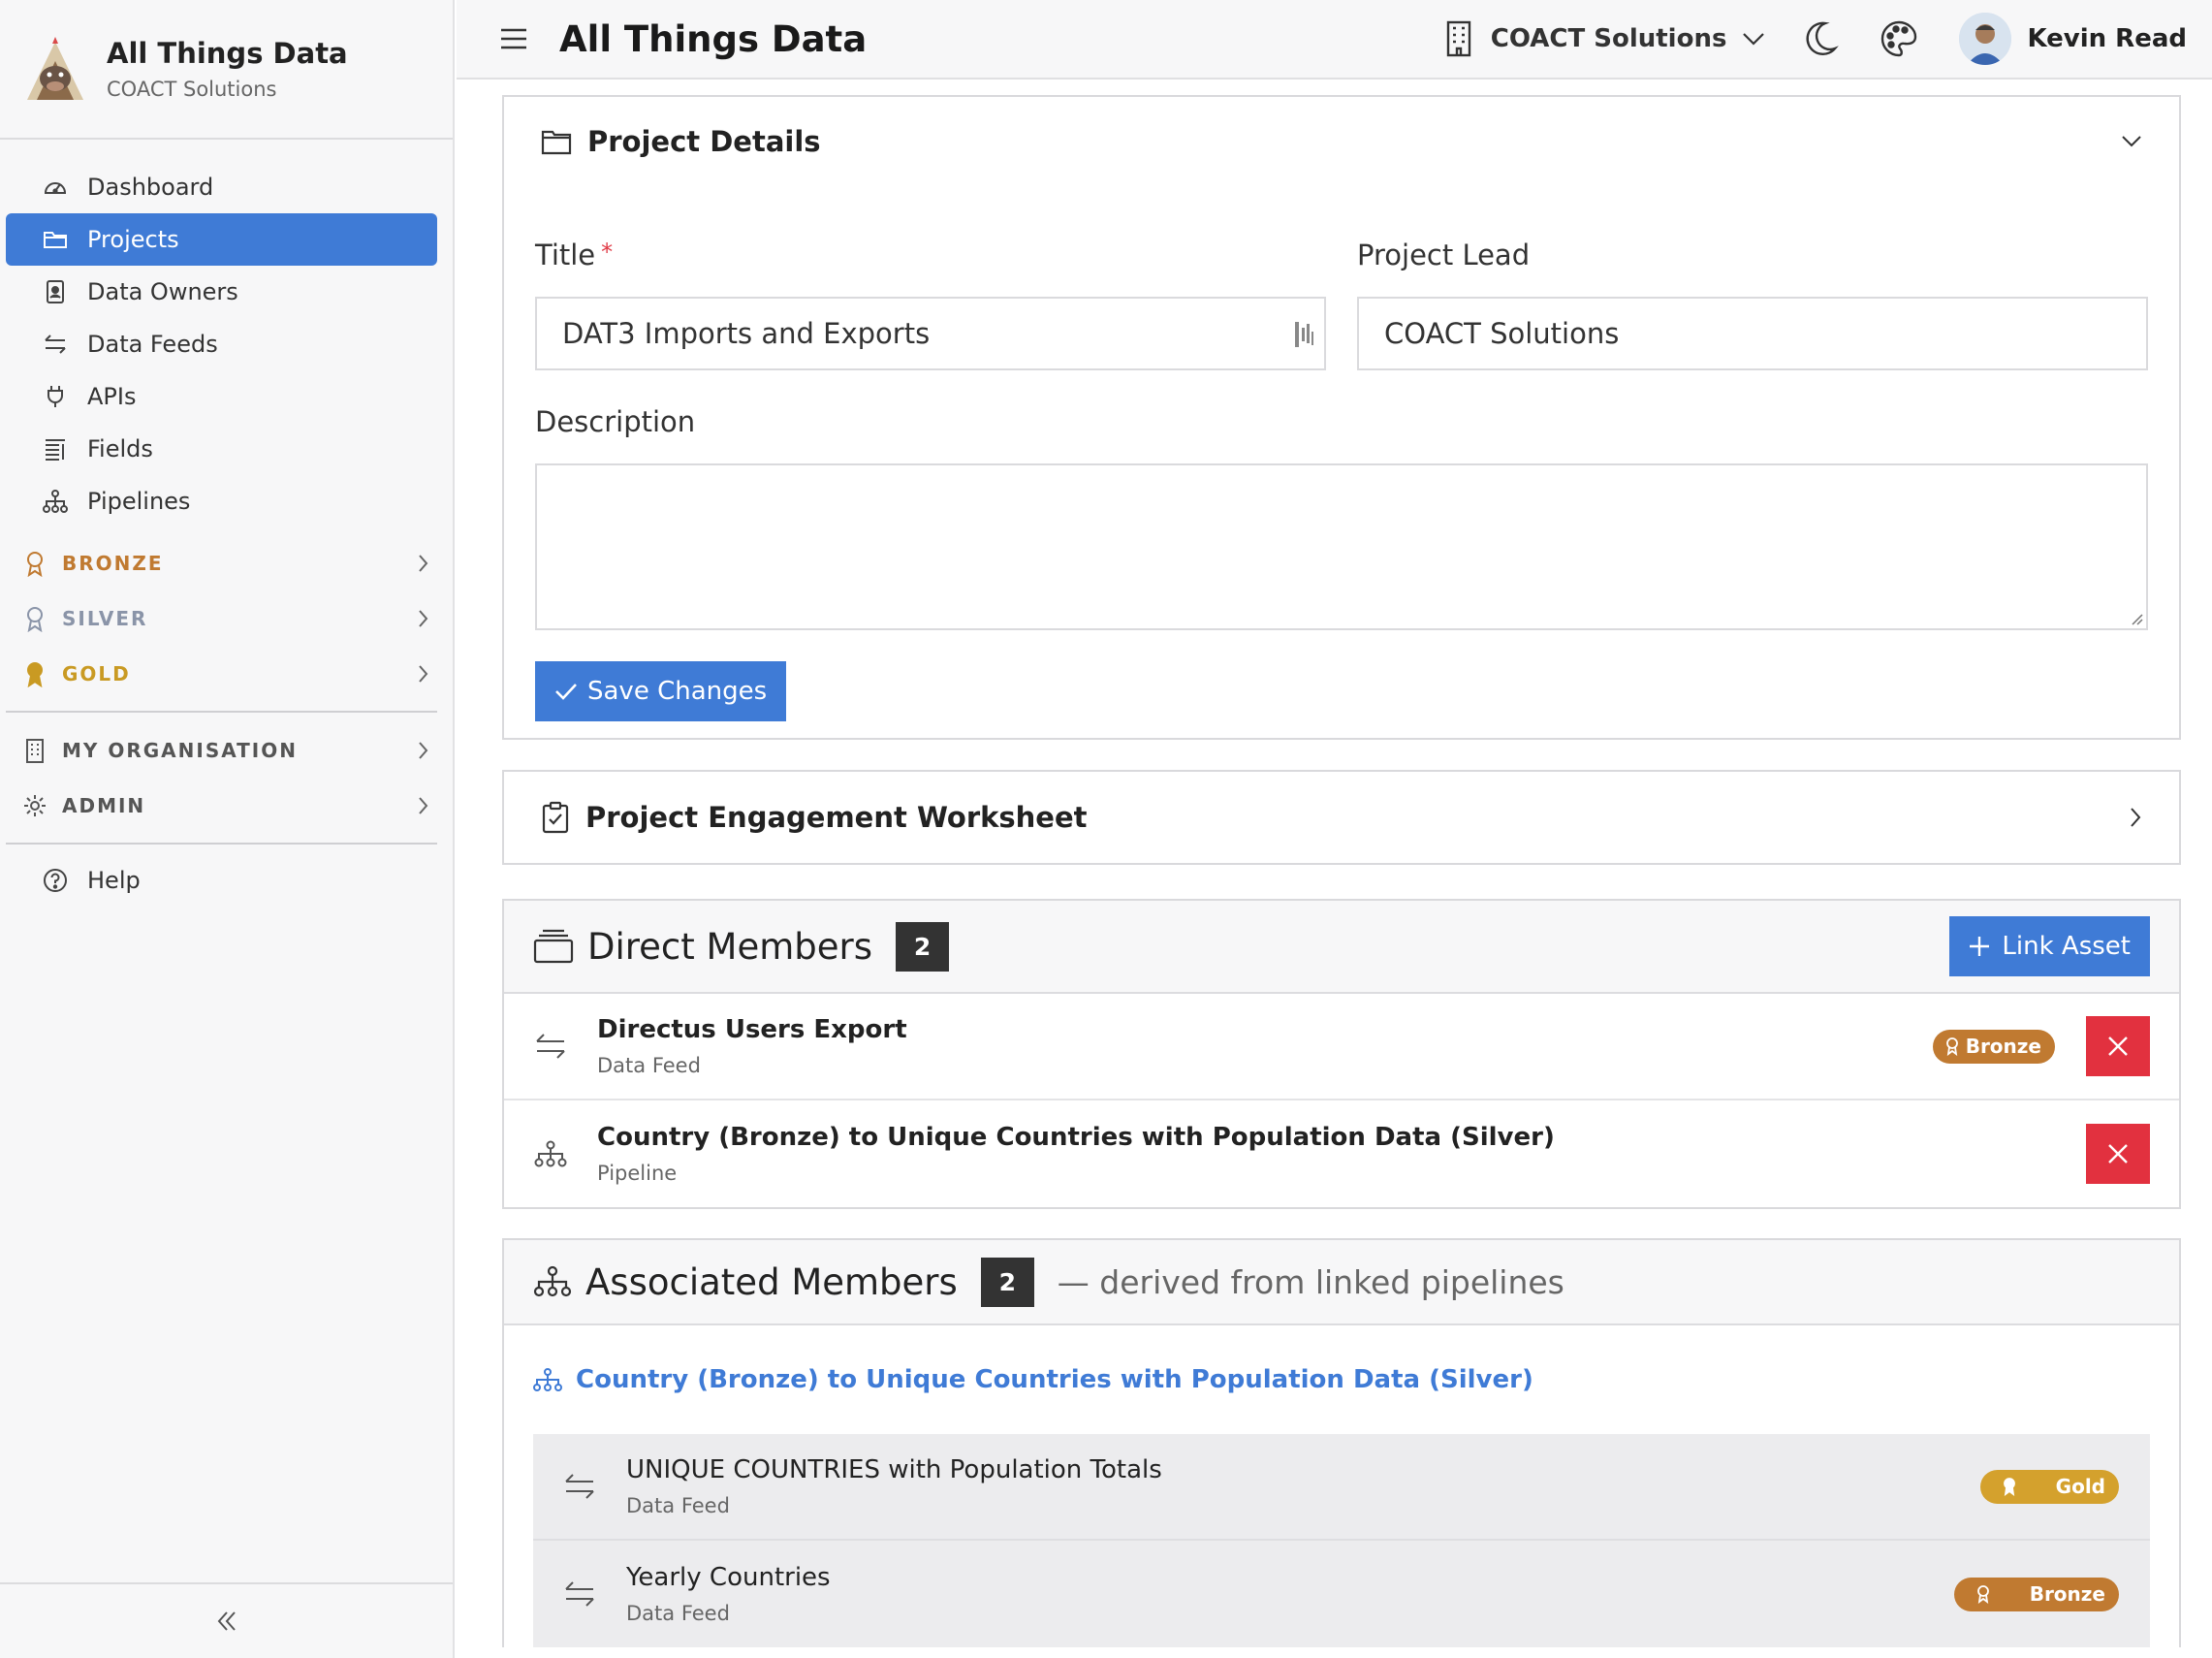  I want to click on description-label: Description, so click(615, 421).